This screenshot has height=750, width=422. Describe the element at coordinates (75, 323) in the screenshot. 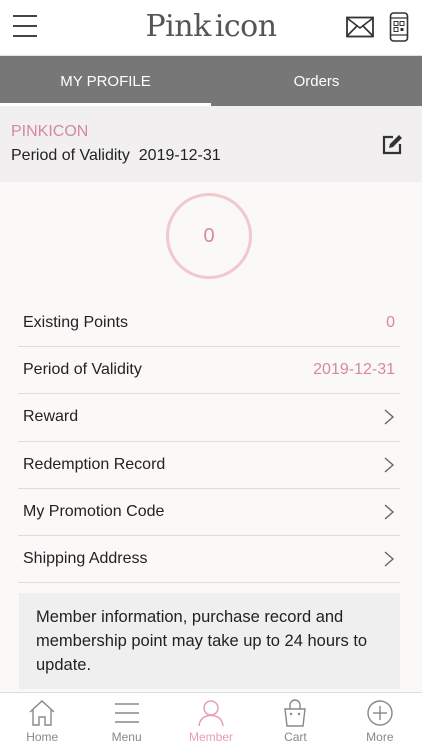

I see `list-item-label: Existing Points` at that location.